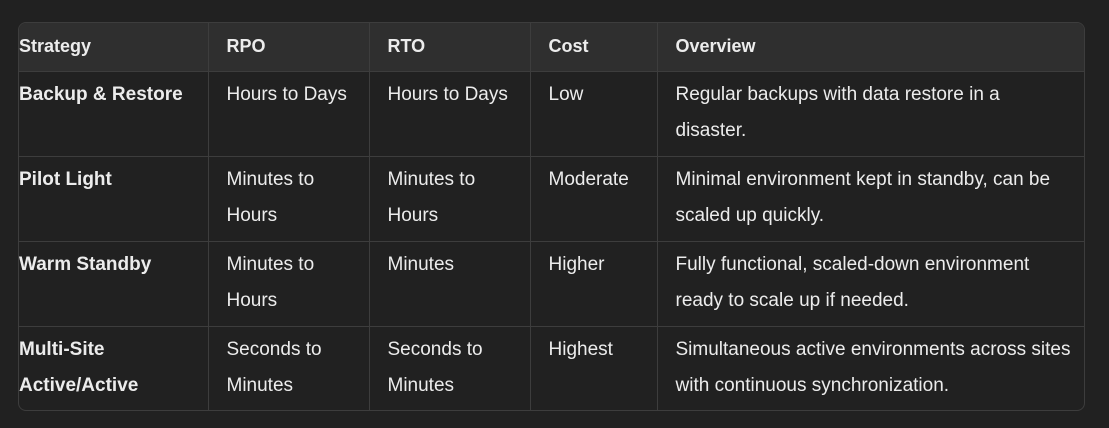 This screenshot has height=428, width=1109. Describe the element at coordinates (114, 284) in the screenshot. I see `strategy-cell: Warm Standby` at that location.